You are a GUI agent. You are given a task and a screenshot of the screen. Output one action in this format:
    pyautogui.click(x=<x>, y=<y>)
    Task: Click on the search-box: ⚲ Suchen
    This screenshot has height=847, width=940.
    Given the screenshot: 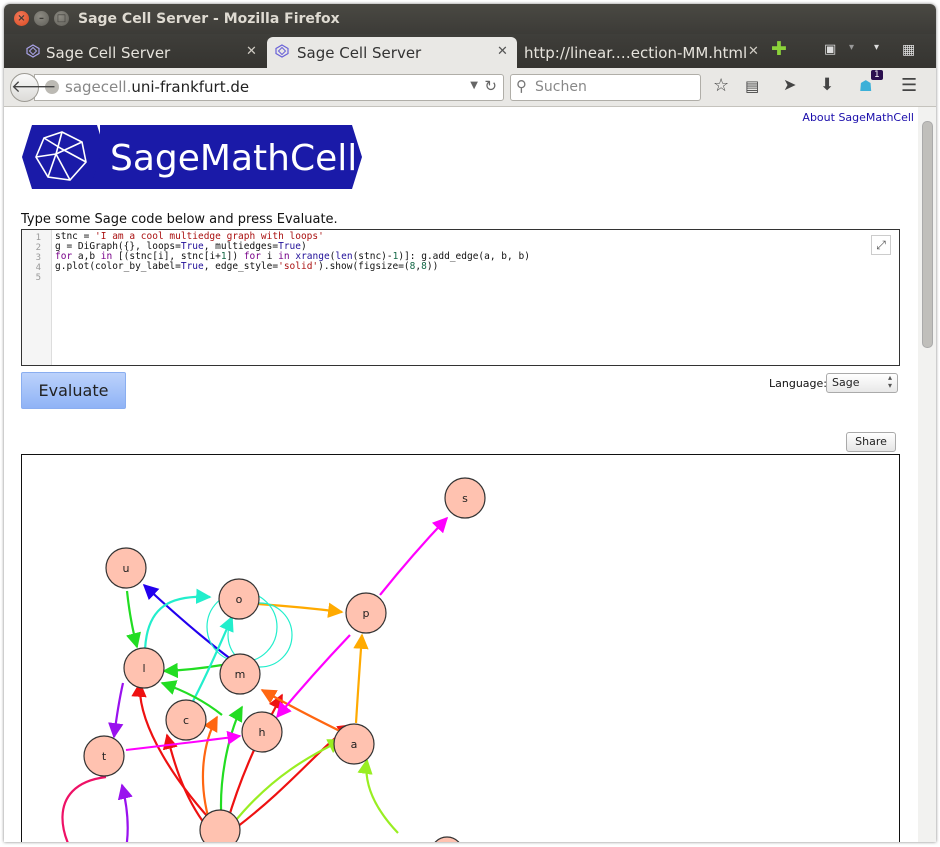 What is the action you would take?
    pyautogui.click(x=605, y=87)
    